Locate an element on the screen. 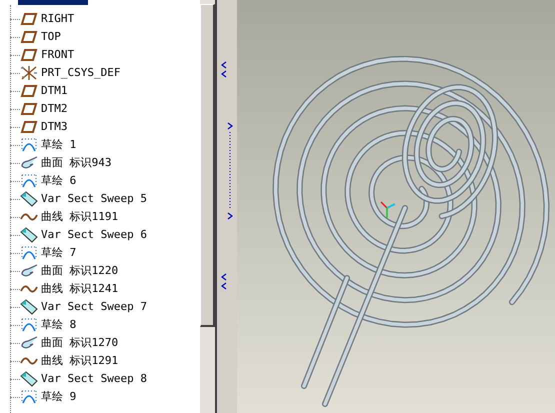 The image size is (555, 413). tree-item: 草绘 6 is located at coordinates (48, 181).